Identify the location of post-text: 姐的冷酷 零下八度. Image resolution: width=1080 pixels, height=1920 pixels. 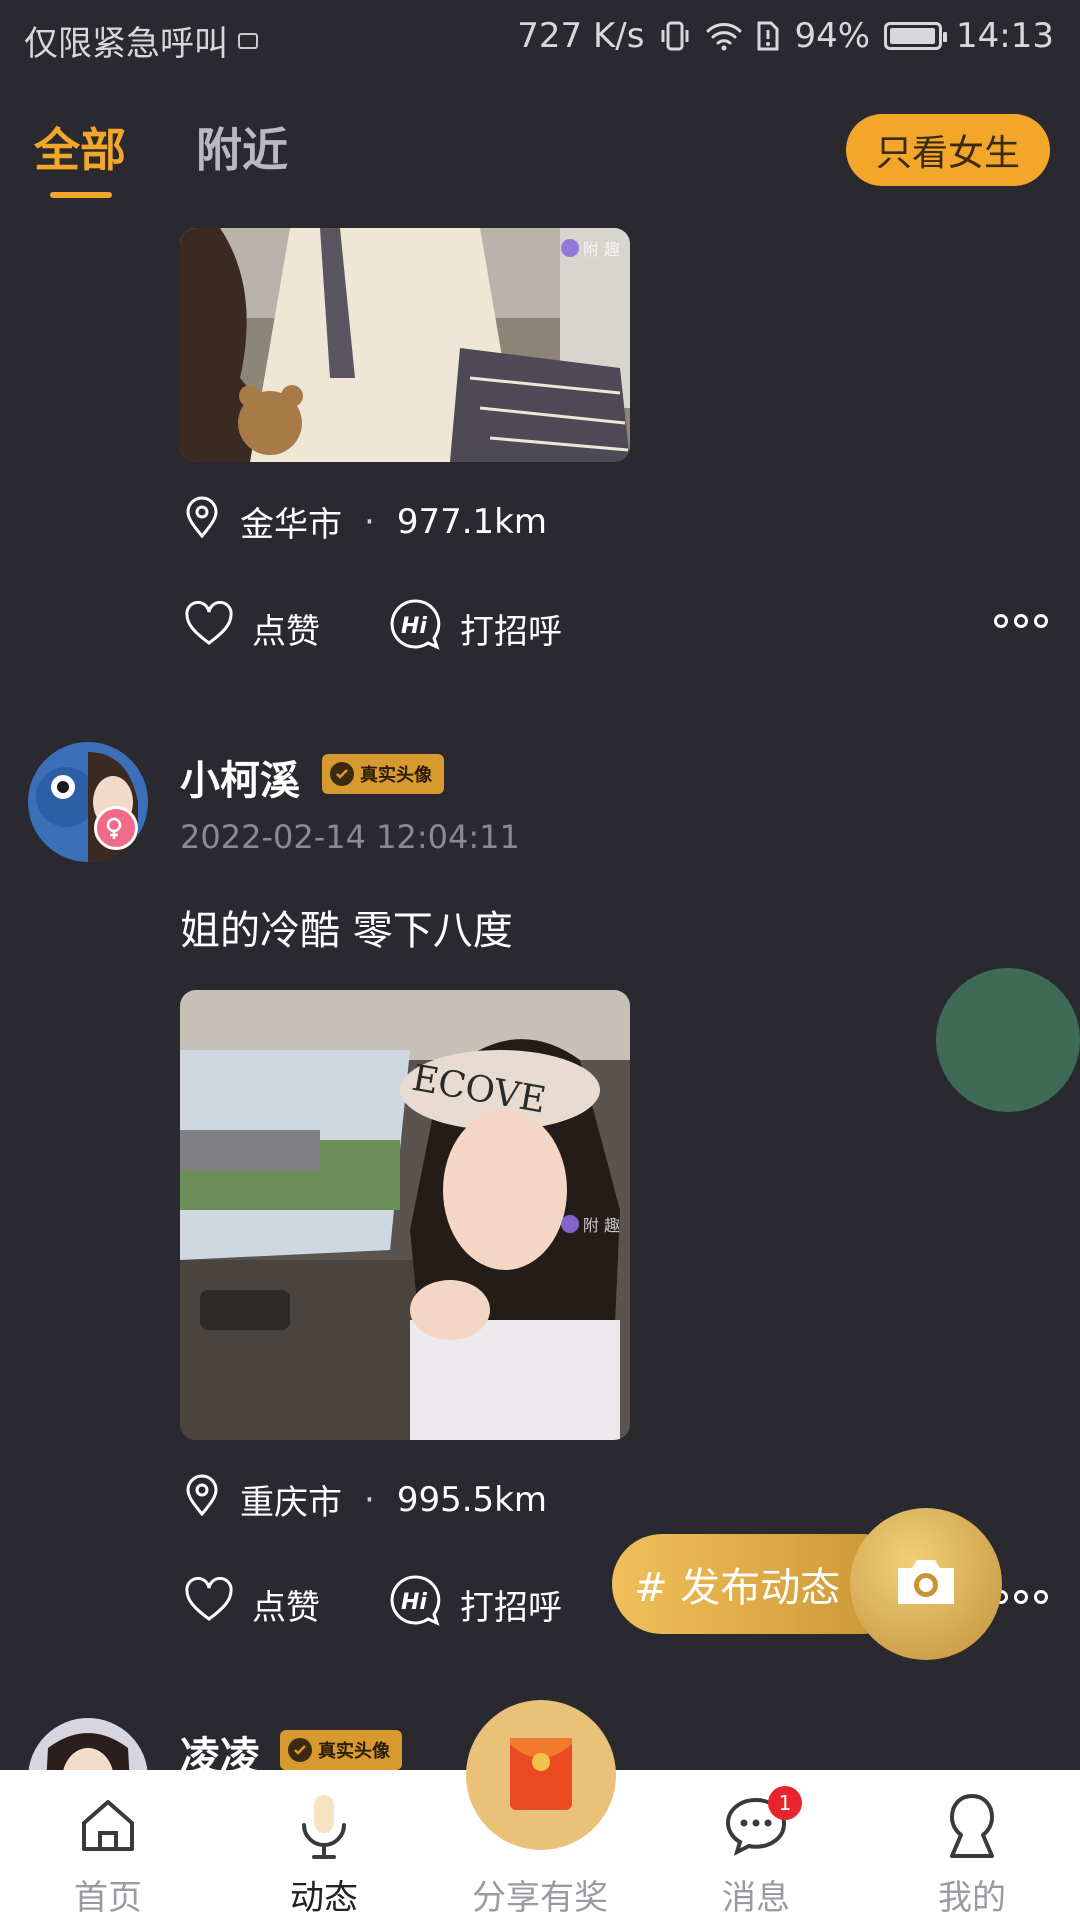
(346, 931).